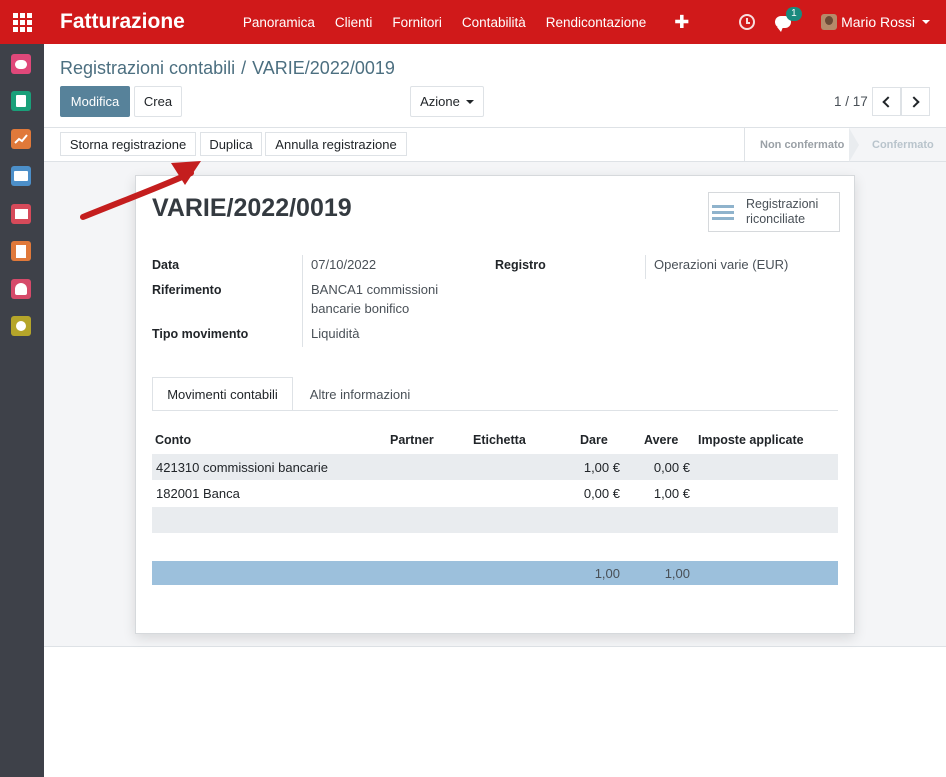 The height and width of the screenshot is (777, 946). I want to click on state-arrow, so click(854, 145).